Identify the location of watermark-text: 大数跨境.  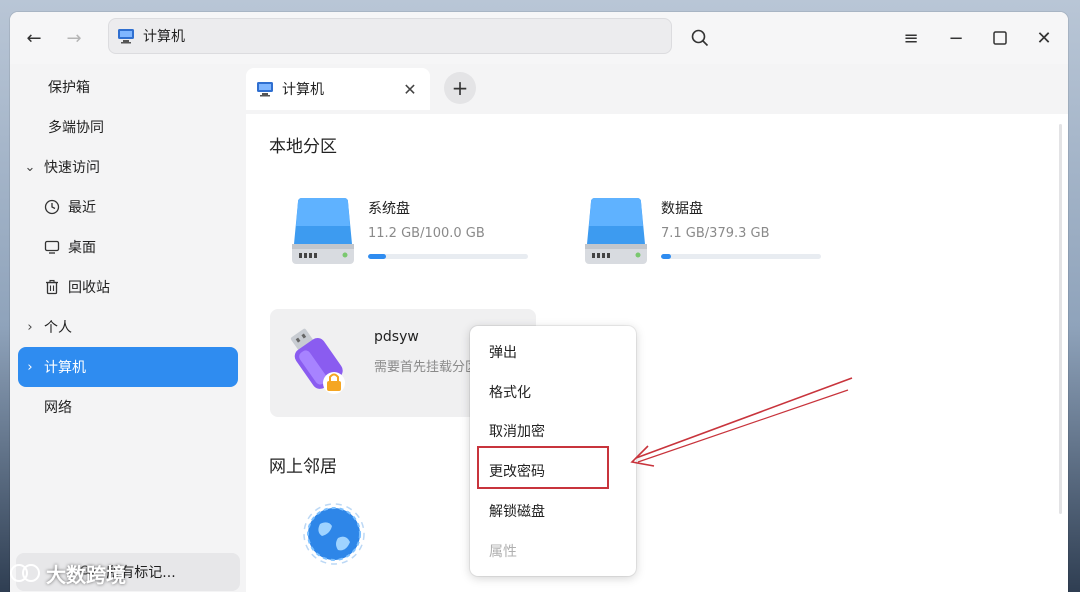
(86, 574).